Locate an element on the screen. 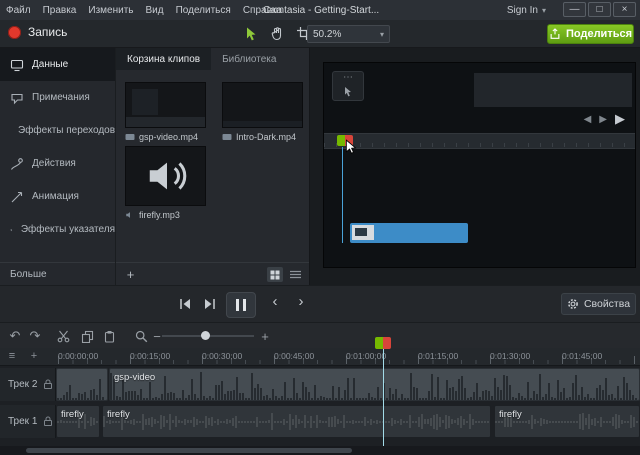 Image resolution: width=640 pixels, height=455 pixels. previous-clip-button: ‹ is located at coordinates (275, 301).